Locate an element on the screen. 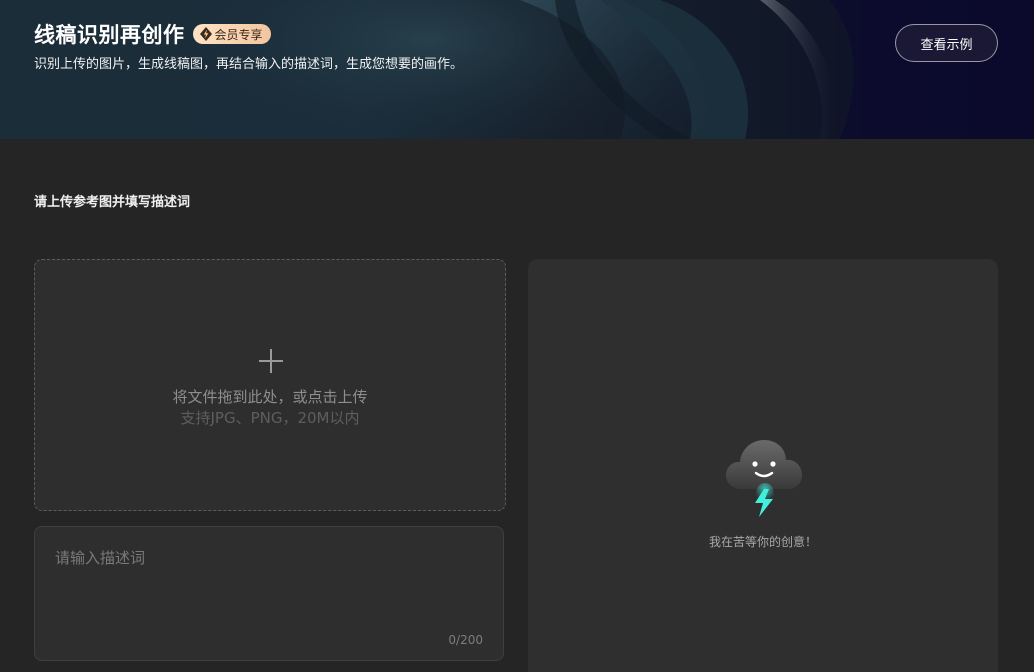 The height and width of the screenshot is (672, 1034). prompt-box: 0/200 is located at coordinates (269, 593).